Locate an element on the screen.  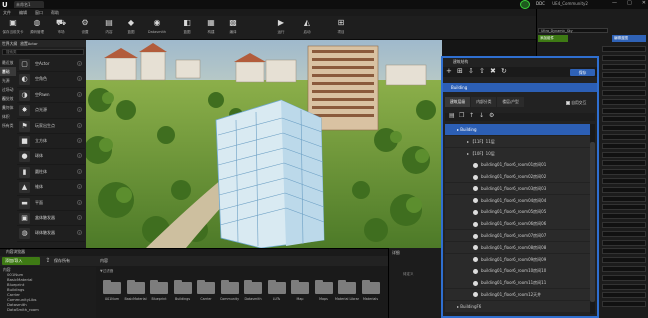
add-import-button: 添加/导入 is located at coordinates (21, 261).